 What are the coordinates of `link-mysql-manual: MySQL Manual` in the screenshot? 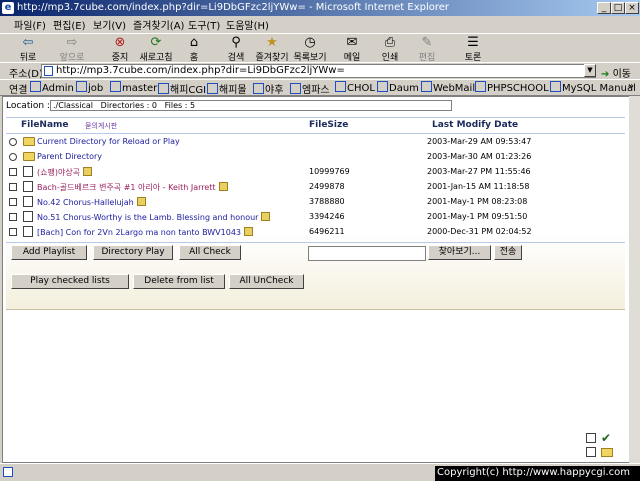 It's located at (593, 87).